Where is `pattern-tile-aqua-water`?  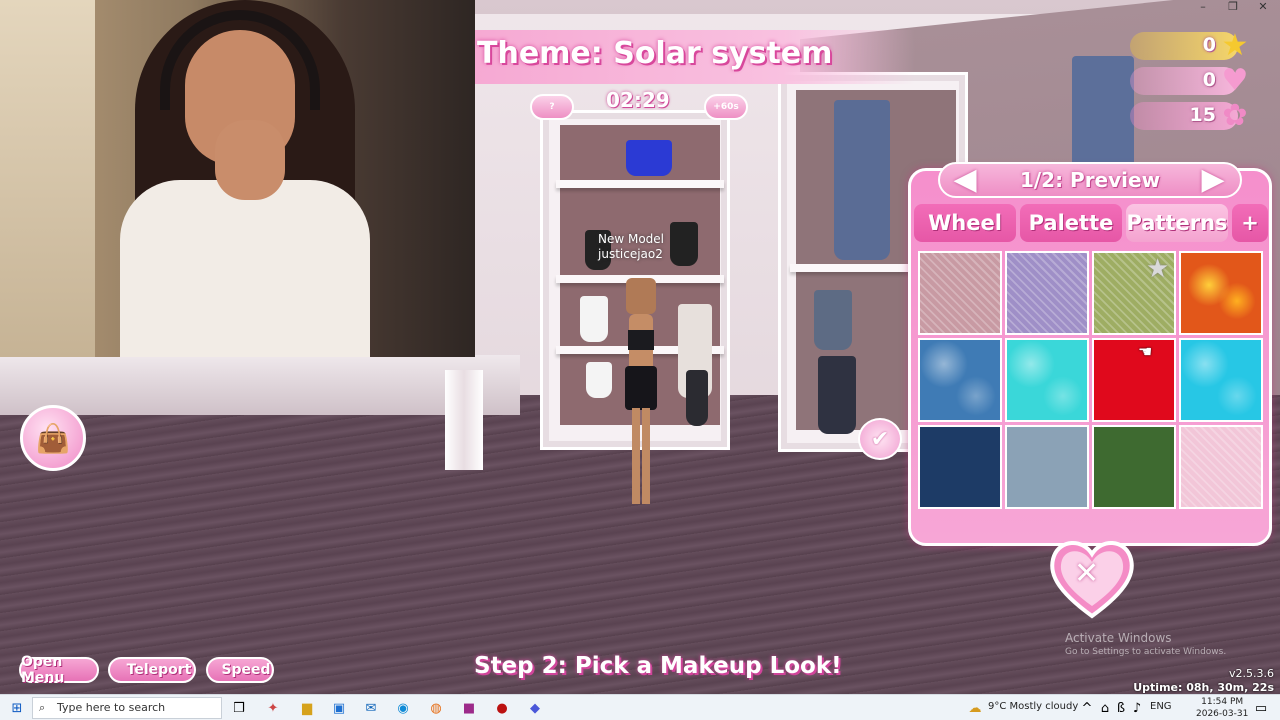
pattern-tile-aqua-water is located at coordinates (1047, 380).